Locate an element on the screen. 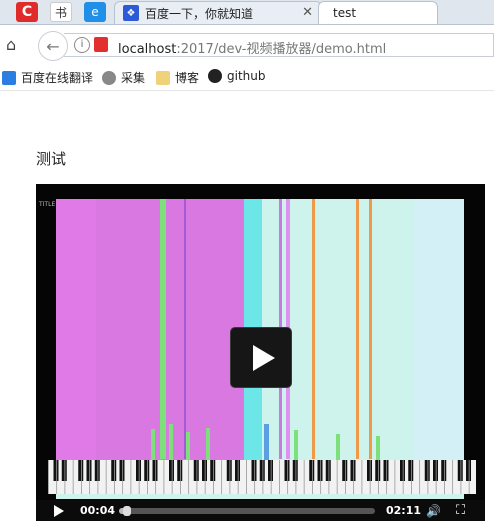 The height and width of the screenshot is (521, 494). url-path: :2017/dev-视频播放器/demo.html is located at coordinates (281, 49).